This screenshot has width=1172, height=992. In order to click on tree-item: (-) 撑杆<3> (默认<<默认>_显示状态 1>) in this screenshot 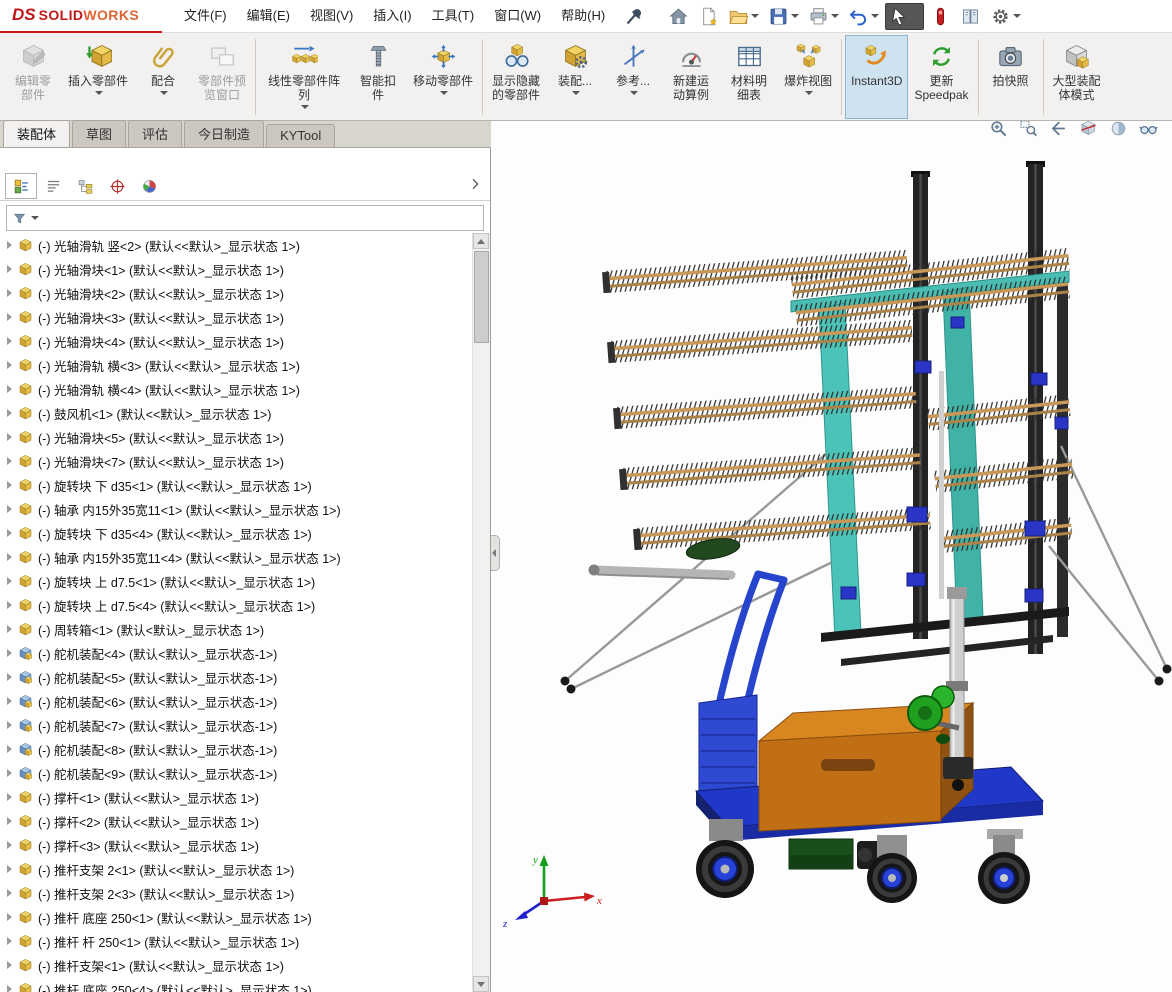, I will do `click(236, 845)`.